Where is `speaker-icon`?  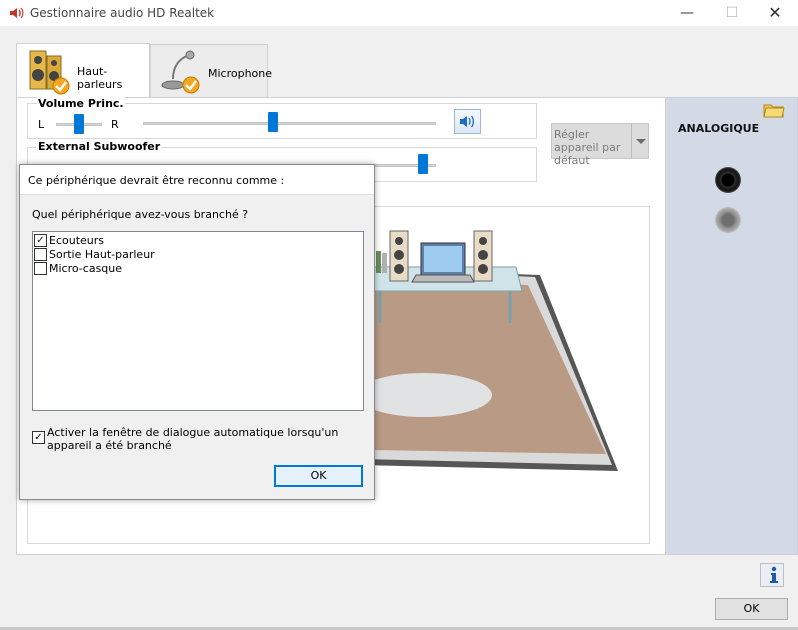 speaker-icon is located at coordinates (16, 13).